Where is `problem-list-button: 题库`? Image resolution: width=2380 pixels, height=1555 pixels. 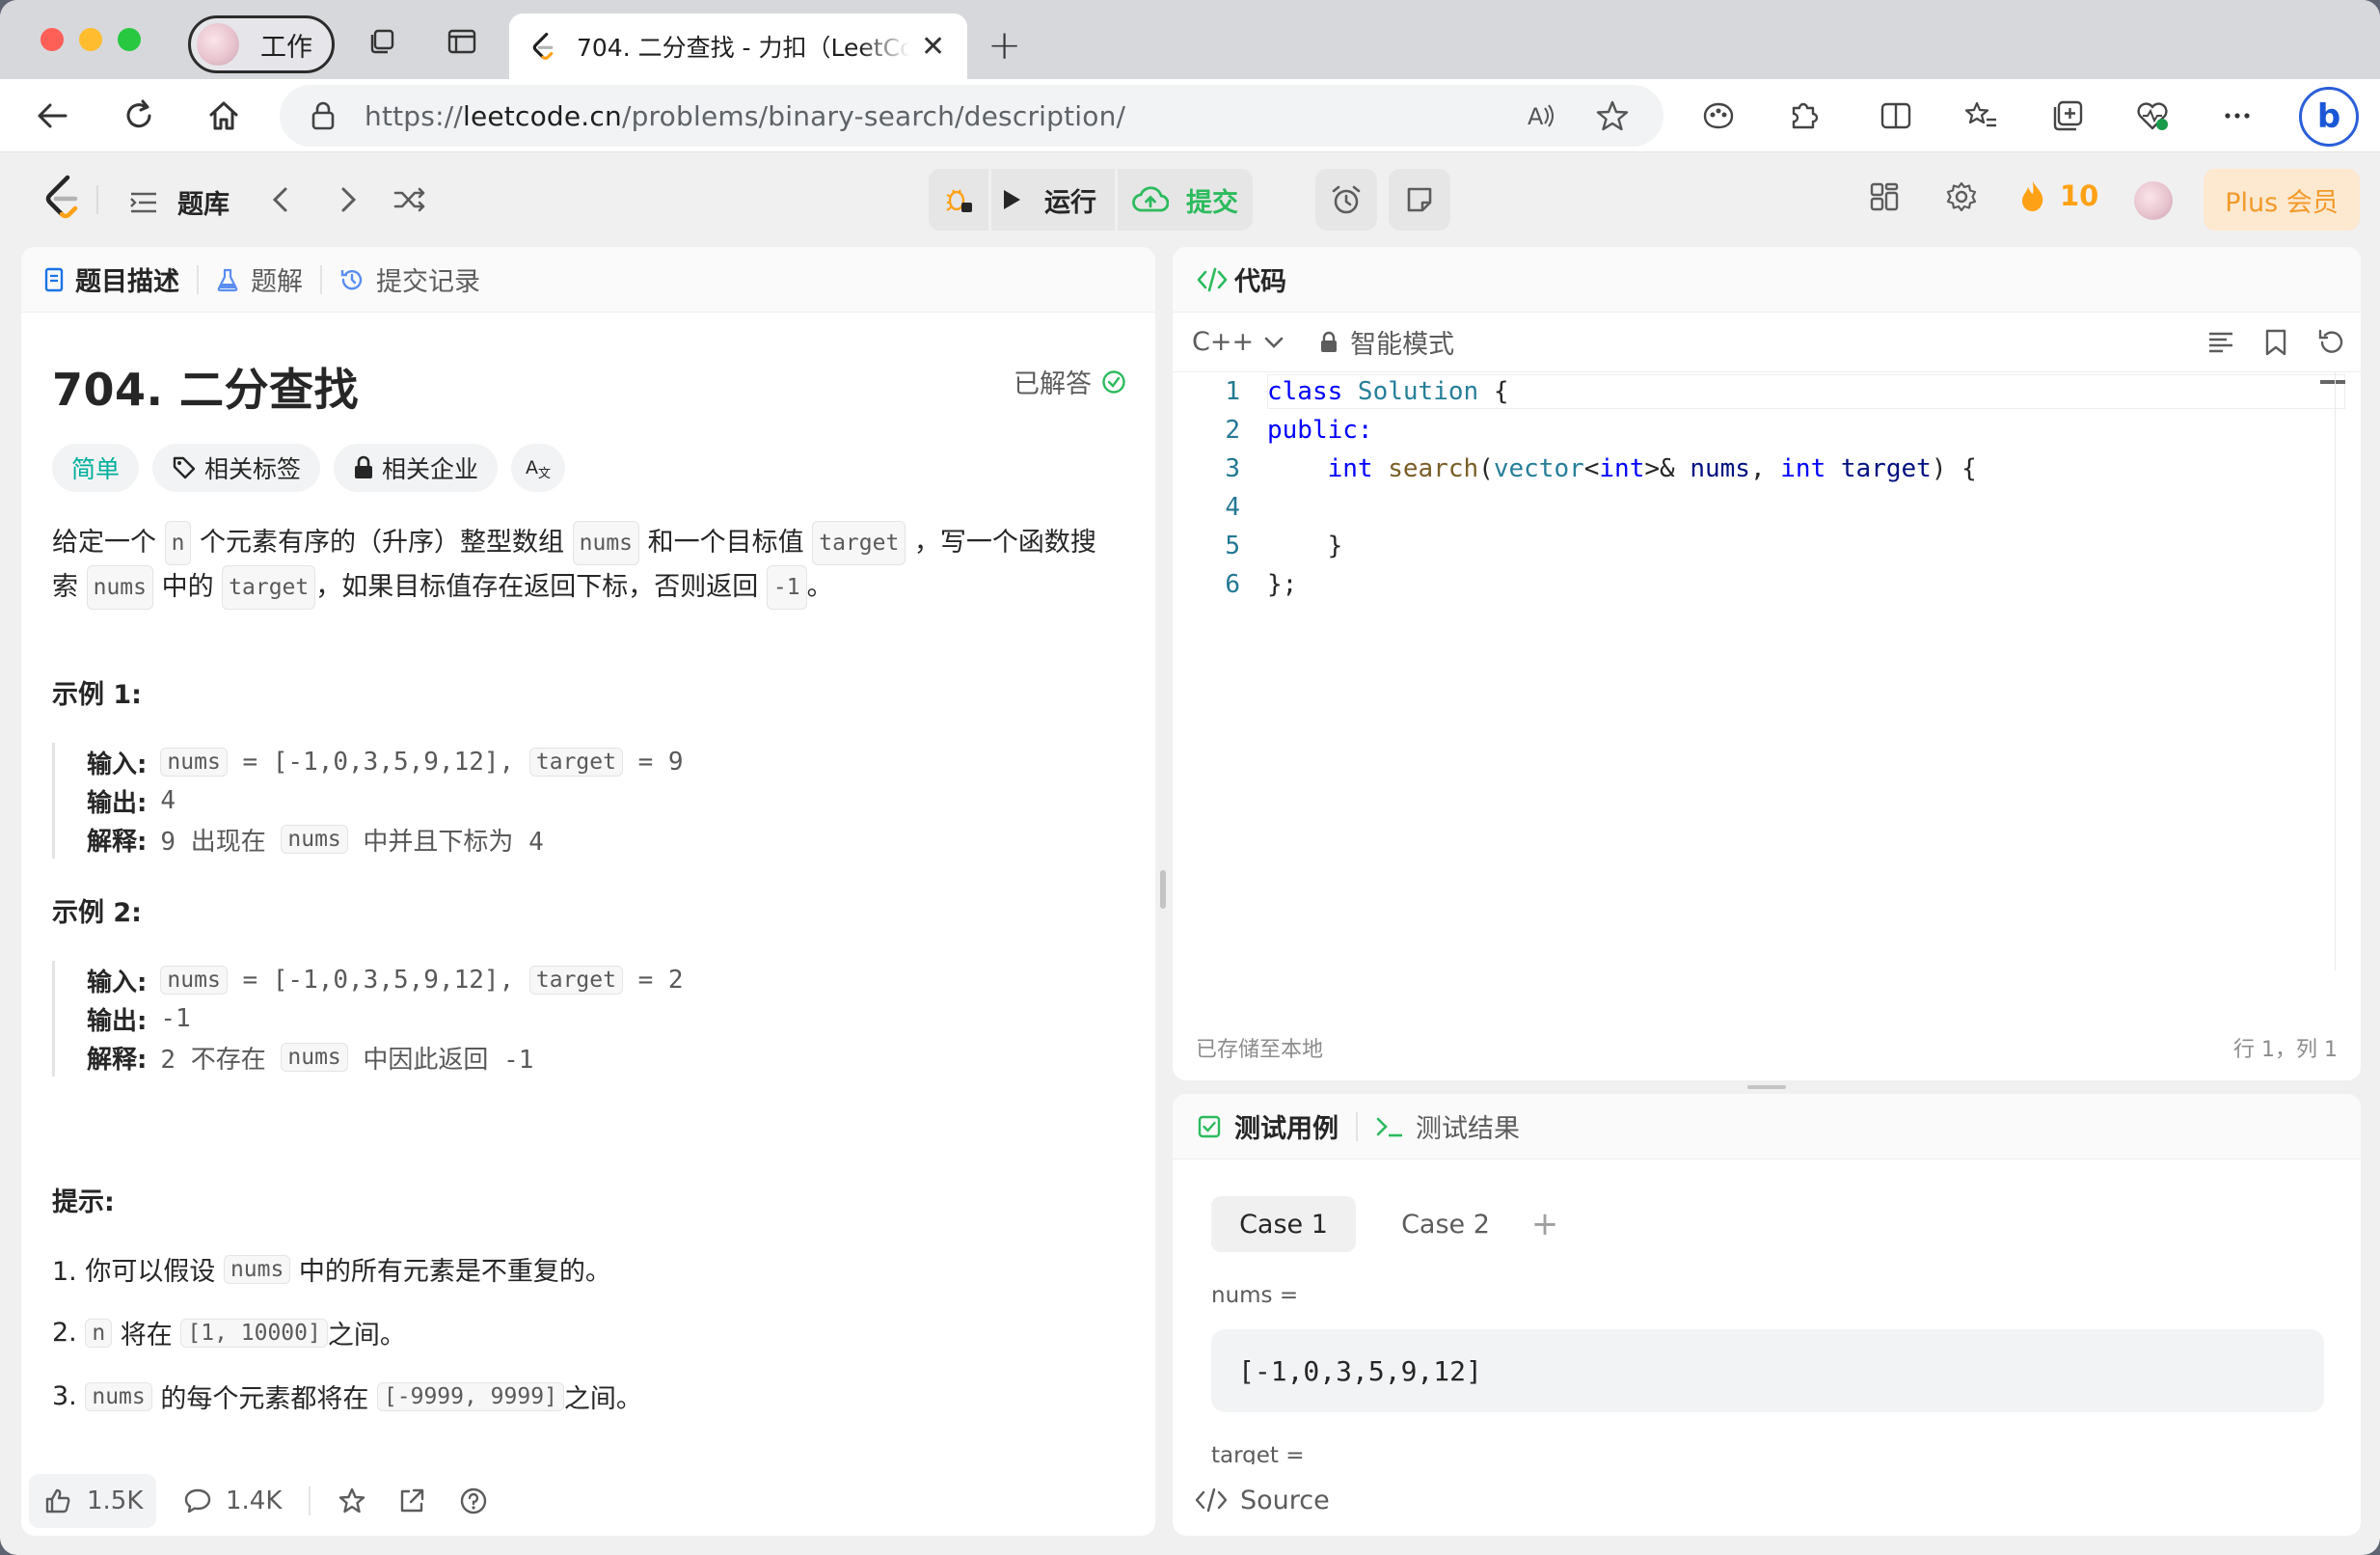 problem-list-button: 题库 is located at coordinates (180, 202).